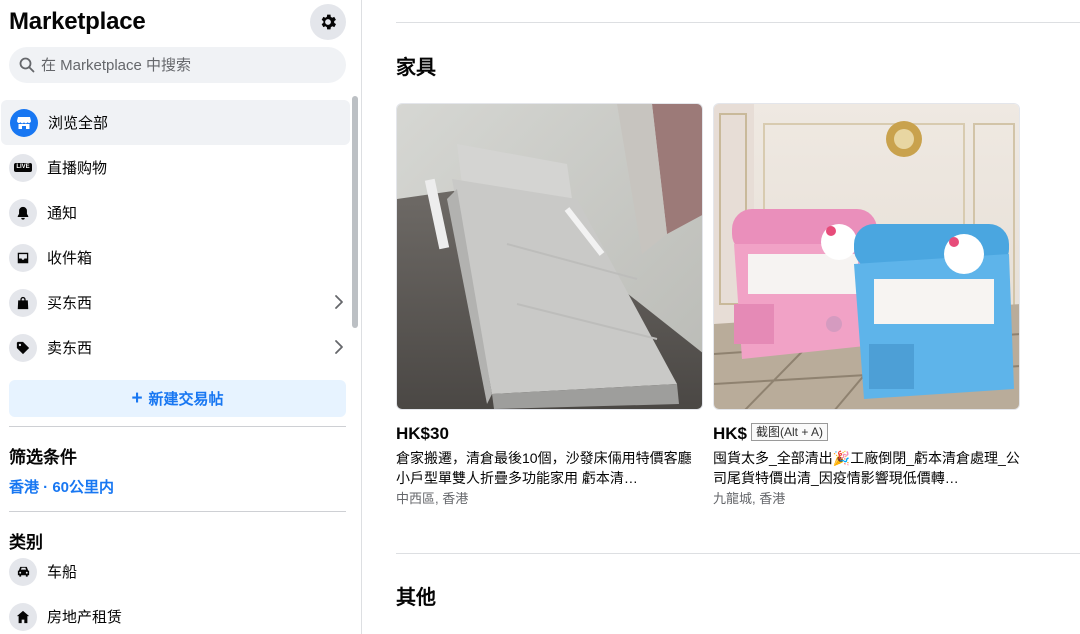 The image size is (1080, 634). I want to click on sidebar-item-label: 通知, so click(62, 213).